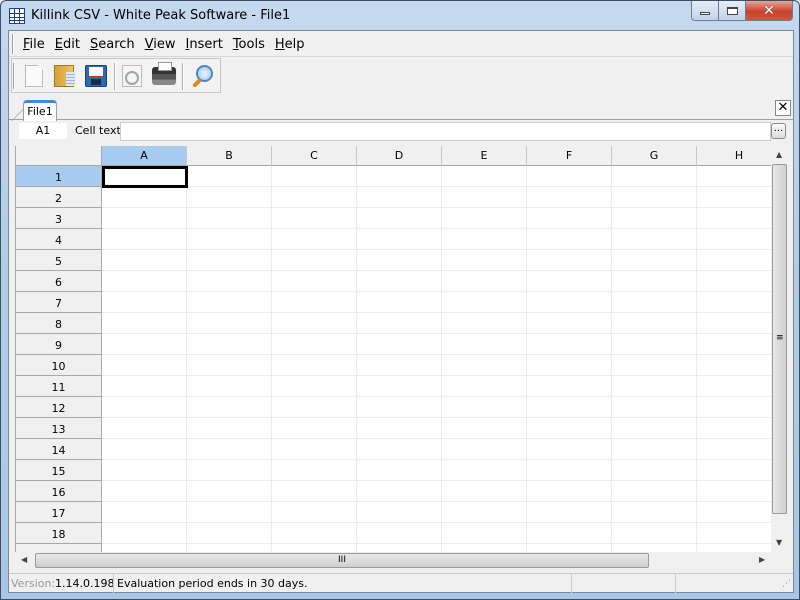  Describe the element at coordinates (401, 44) in the screenshot. I see `menu-bar: File Edit Search View Insert Tools Help` at that location.